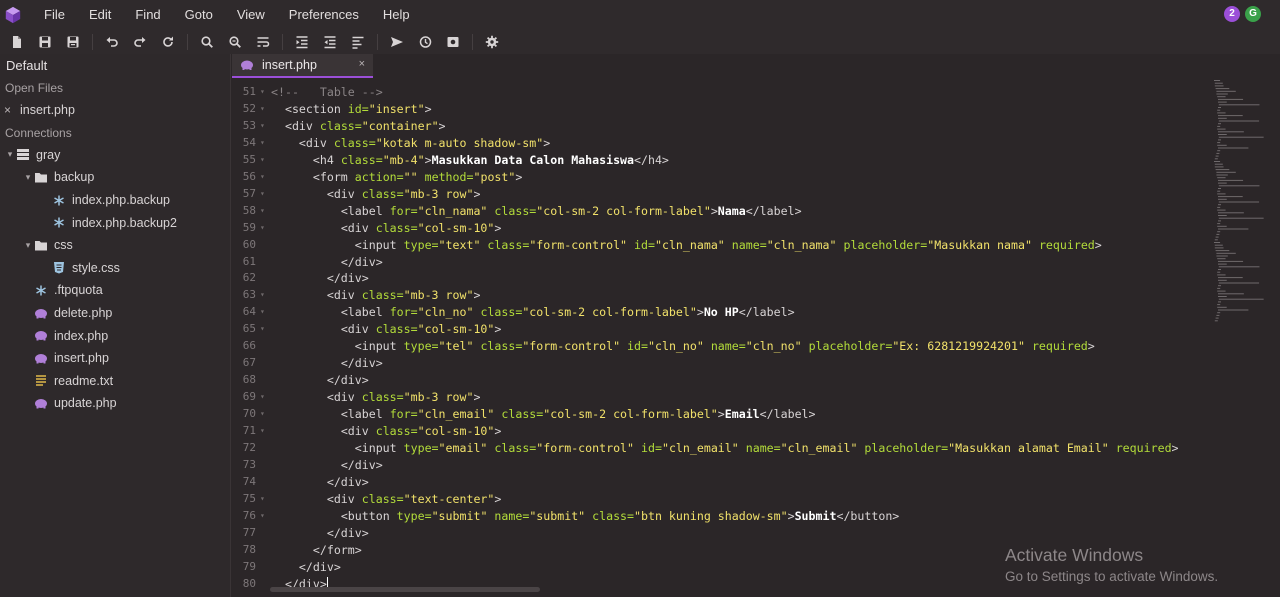 The height and width of the screenshot is (597, 1280). I want to click on code-line: 74 </div>, so click(721, 482).